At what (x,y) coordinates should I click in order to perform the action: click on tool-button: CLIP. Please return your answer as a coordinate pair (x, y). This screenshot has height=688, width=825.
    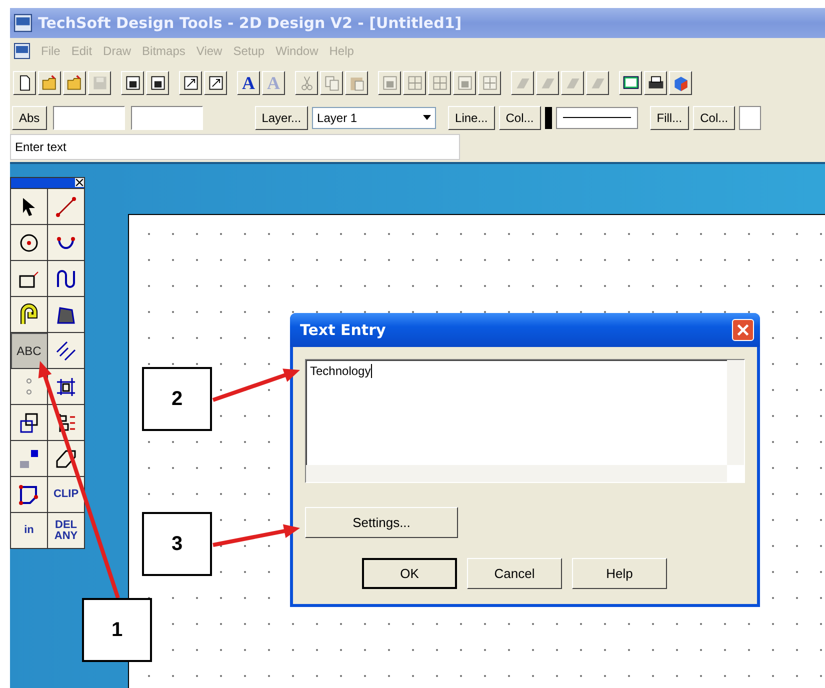
    Looking at the image, I should click on (66, 494).